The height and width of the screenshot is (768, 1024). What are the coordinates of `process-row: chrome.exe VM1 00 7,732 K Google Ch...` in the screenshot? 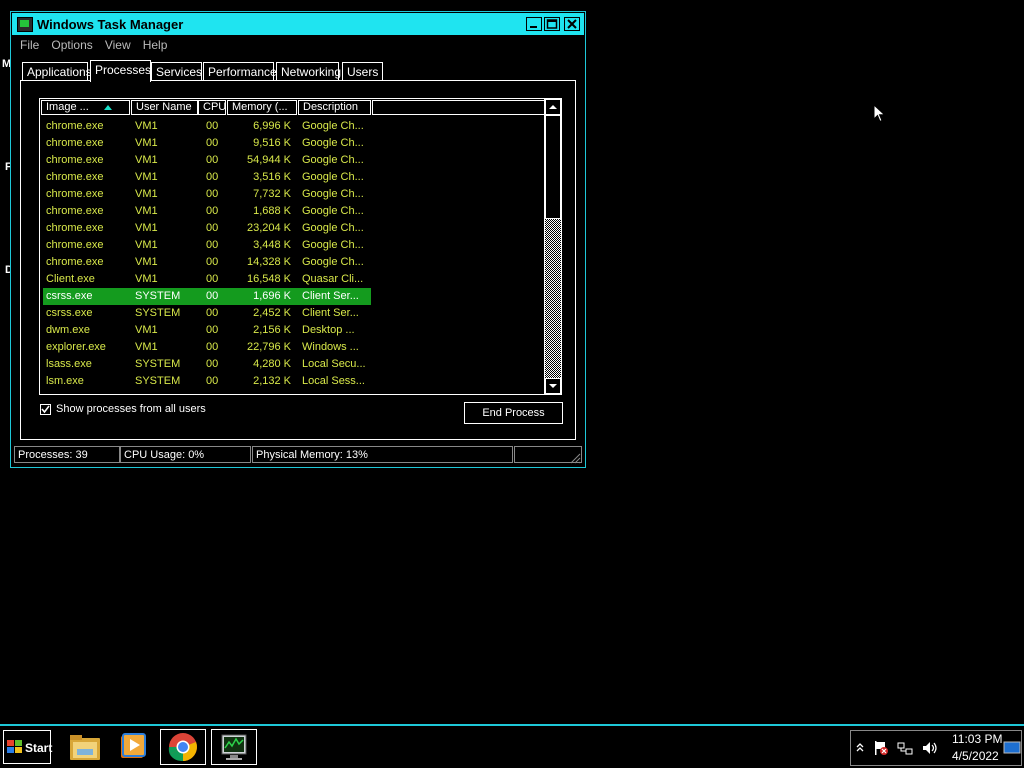 It's located at (207, 194).